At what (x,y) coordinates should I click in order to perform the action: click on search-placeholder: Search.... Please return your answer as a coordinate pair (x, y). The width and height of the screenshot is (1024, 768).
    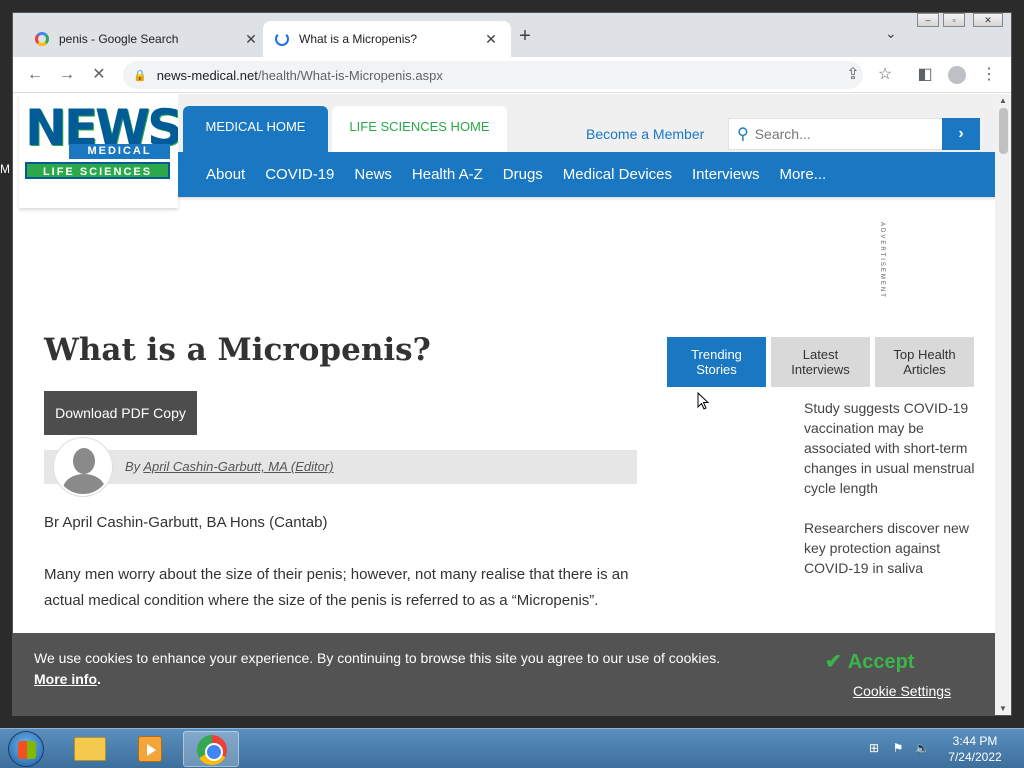
    Looking at the image, I should click on (782, 134).